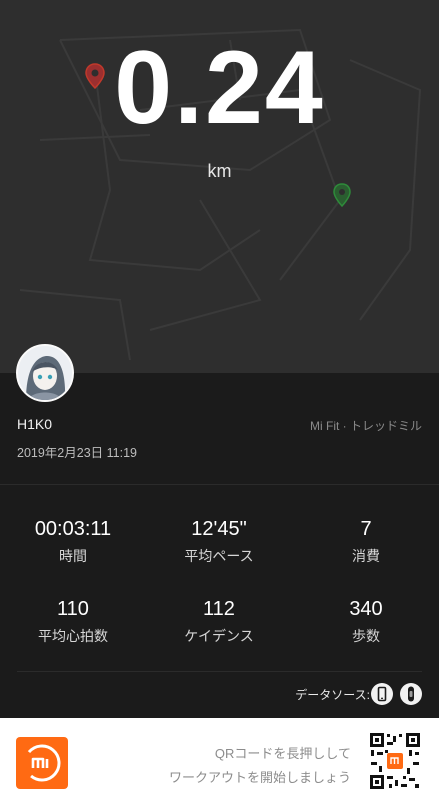 The image size is (439, 807). What do you see at coordinates (77, 453) in the screenshot?
I see `workout-datetime: 2019年2月23日 11:19` at bounding box center [77, 453].